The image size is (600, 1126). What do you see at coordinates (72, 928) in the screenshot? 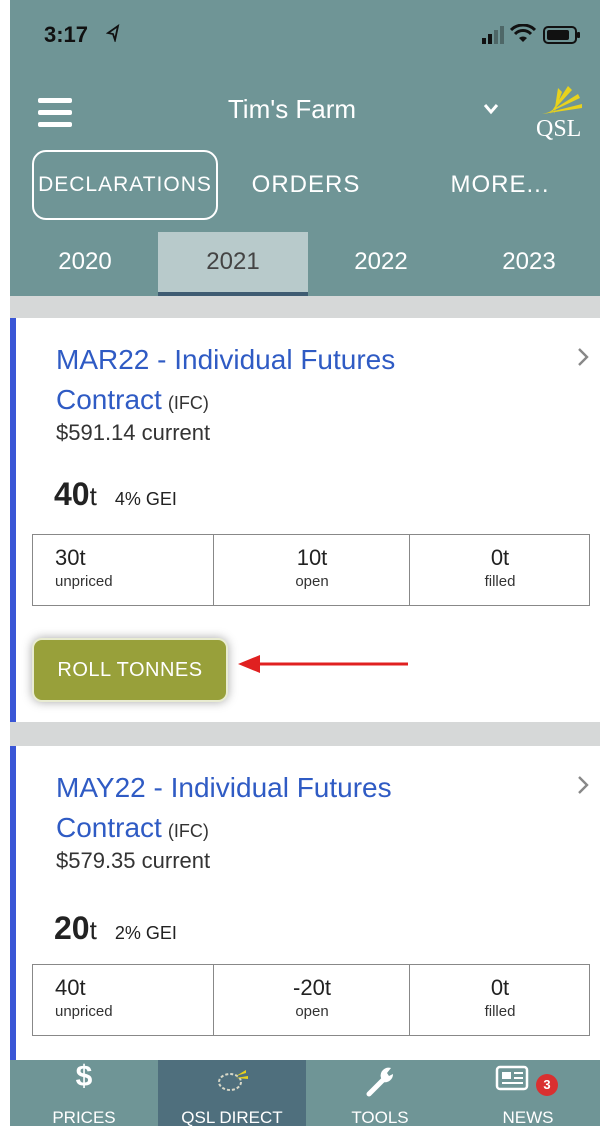
I see `tonnes-value: 20` at bounding box center [72, 928].